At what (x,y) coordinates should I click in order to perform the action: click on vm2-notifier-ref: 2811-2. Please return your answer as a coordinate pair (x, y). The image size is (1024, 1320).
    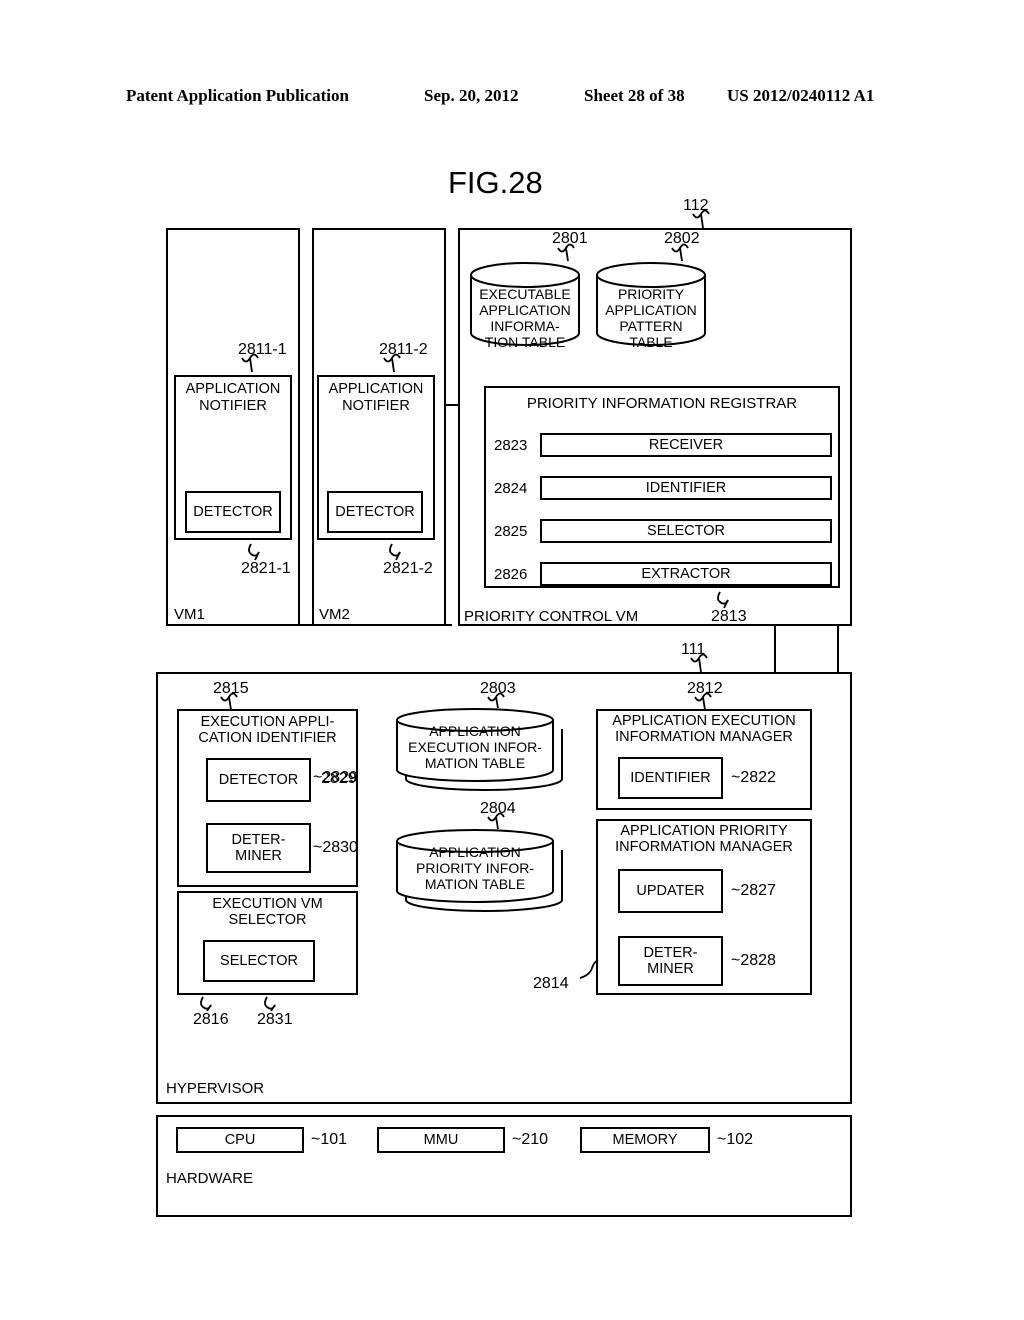
    Looking at the image, I should click on (403, 349).